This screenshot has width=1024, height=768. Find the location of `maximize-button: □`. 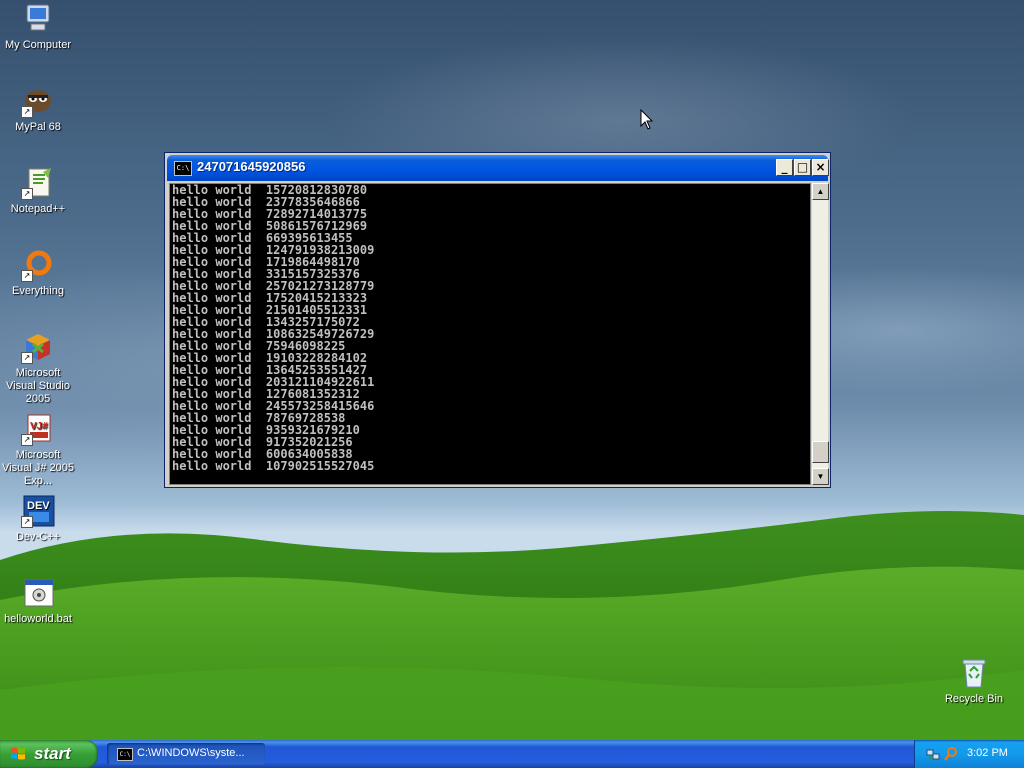

maximize-button: □ is located at coordinates (802, 167).